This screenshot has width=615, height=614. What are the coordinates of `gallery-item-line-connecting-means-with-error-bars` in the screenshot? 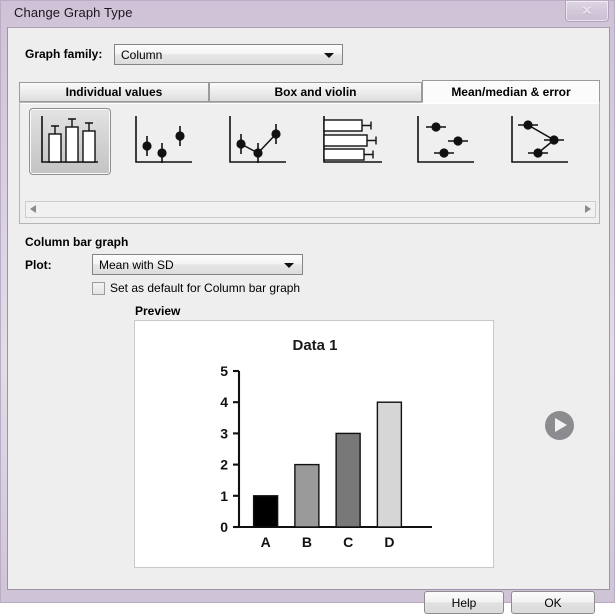 It's located at (258, 141).